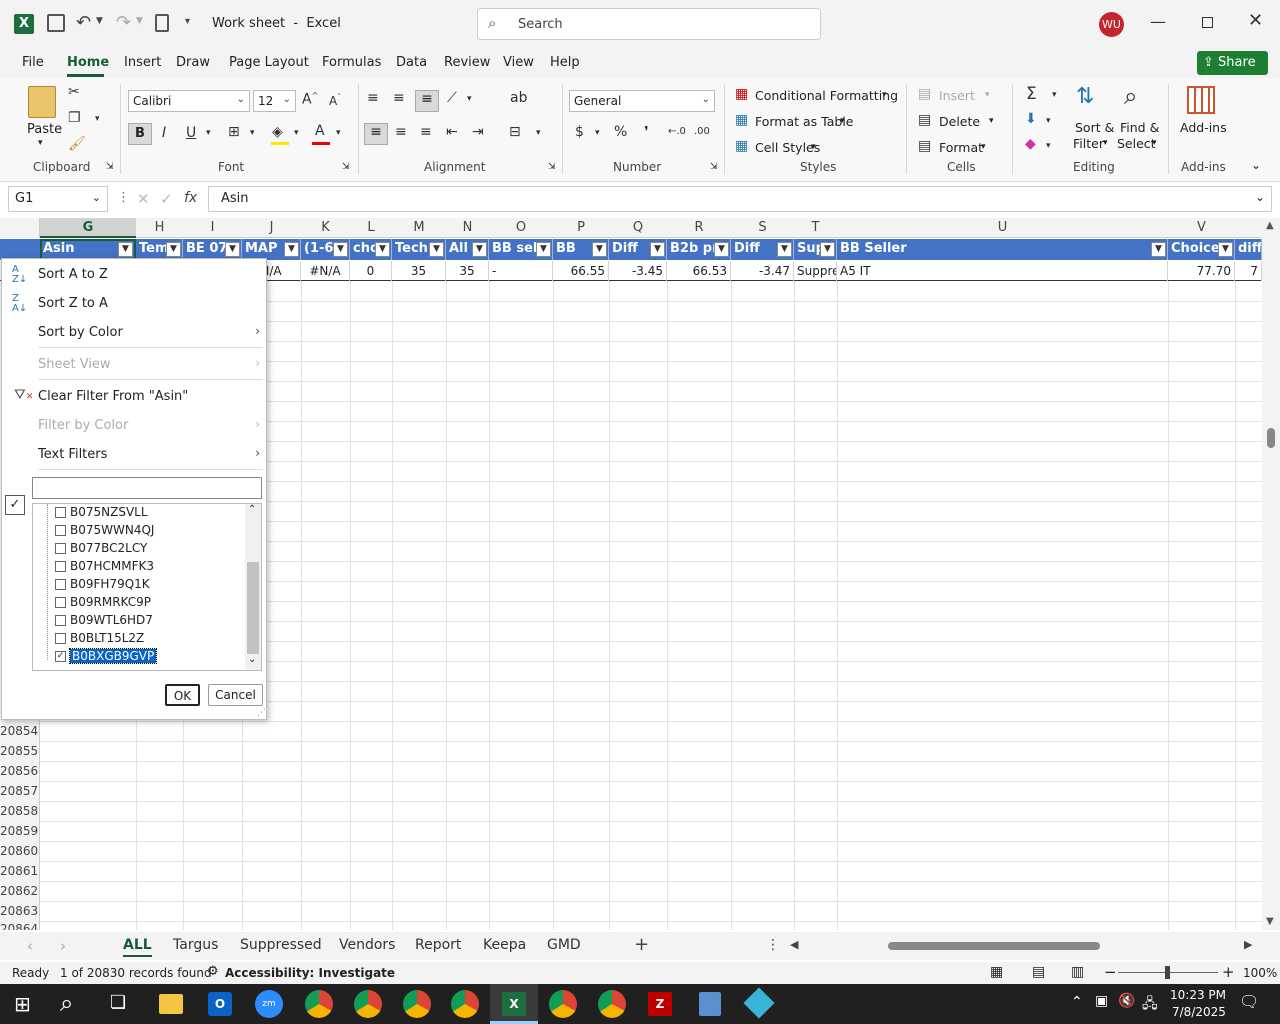 The width and height of the screenshot is (1280, 1024). I want to click on header-cell: BB Seller, so click(1002, 249).